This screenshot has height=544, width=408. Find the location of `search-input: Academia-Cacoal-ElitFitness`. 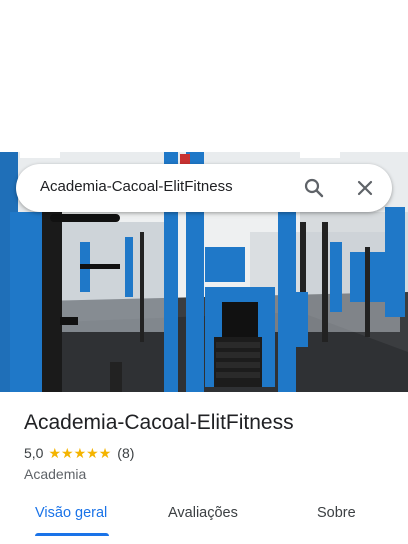

search-input: Academia-Cacoal-ElitFitness is located at coordinates (136, 186).